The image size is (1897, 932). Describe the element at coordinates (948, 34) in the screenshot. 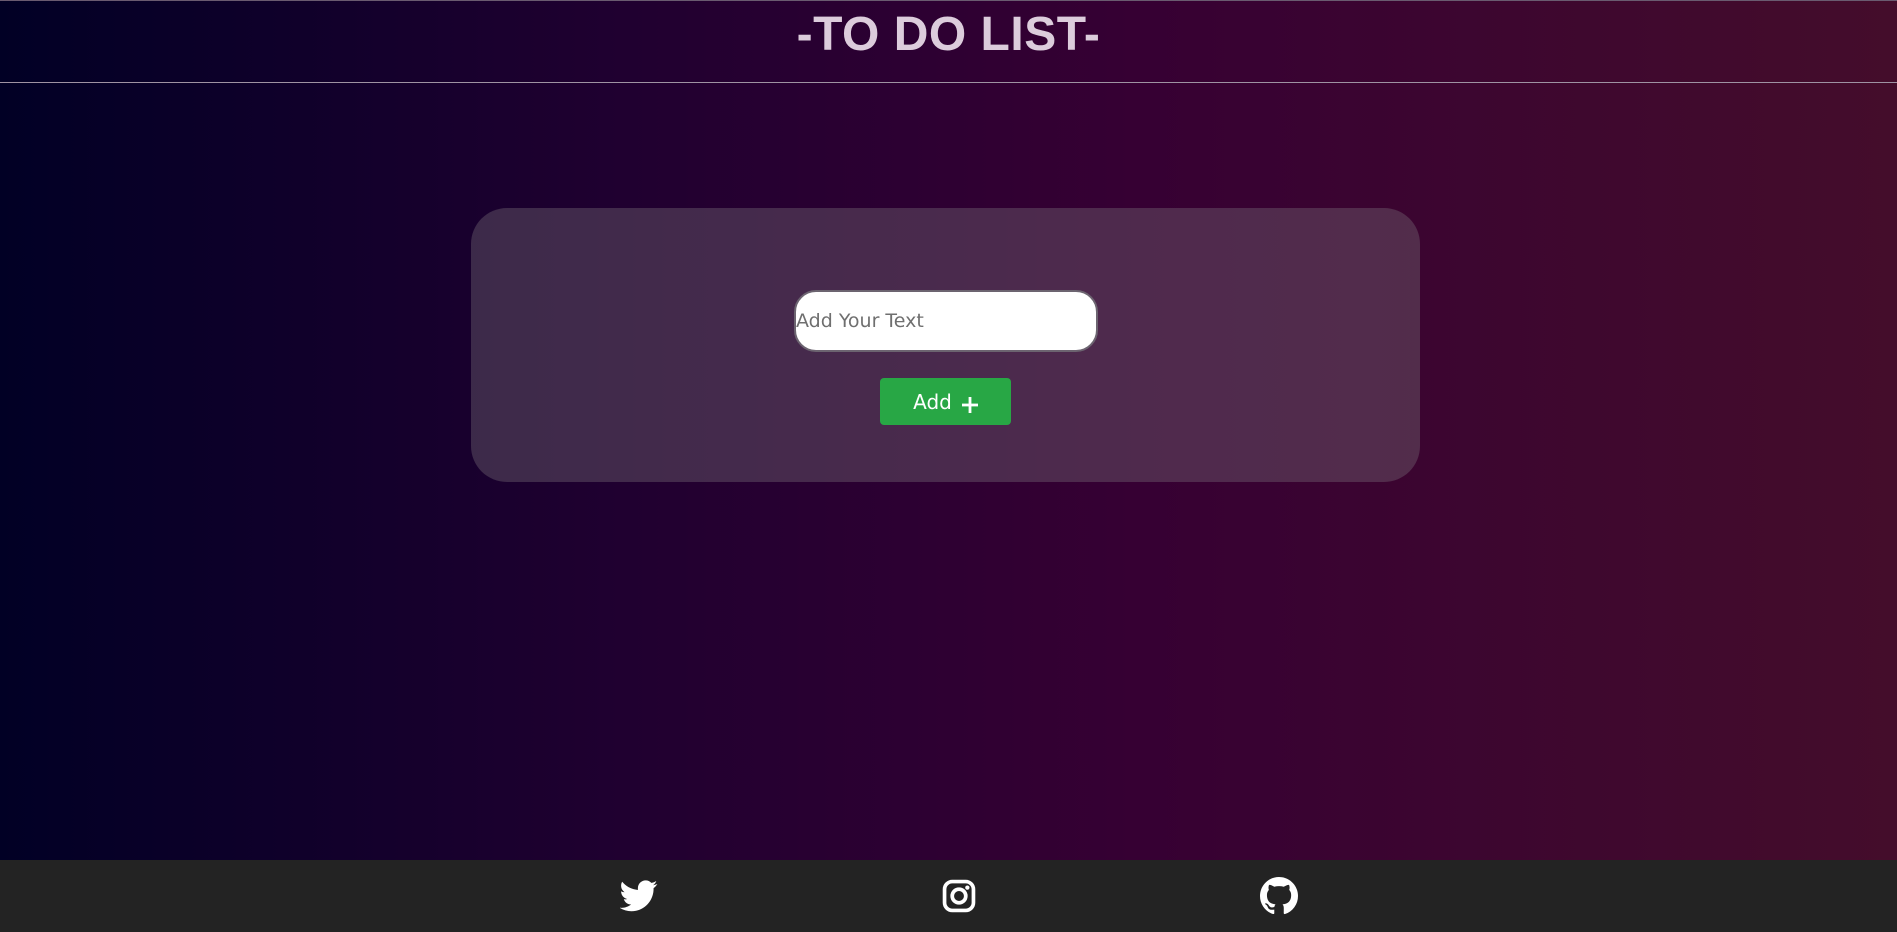

I see `page-title: -TO DO LIST-` at that location.